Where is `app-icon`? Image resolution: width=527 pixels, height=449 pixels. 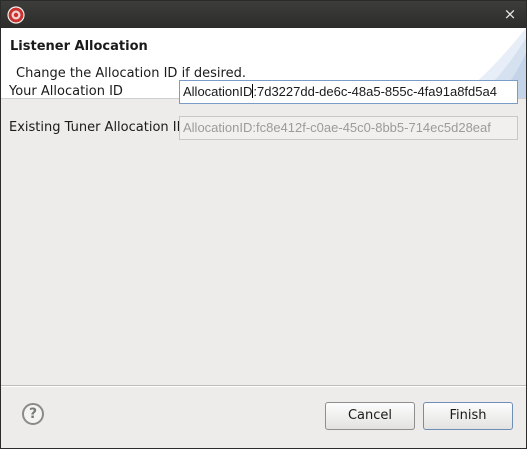 app-icon is located at coordinates (16, 15).